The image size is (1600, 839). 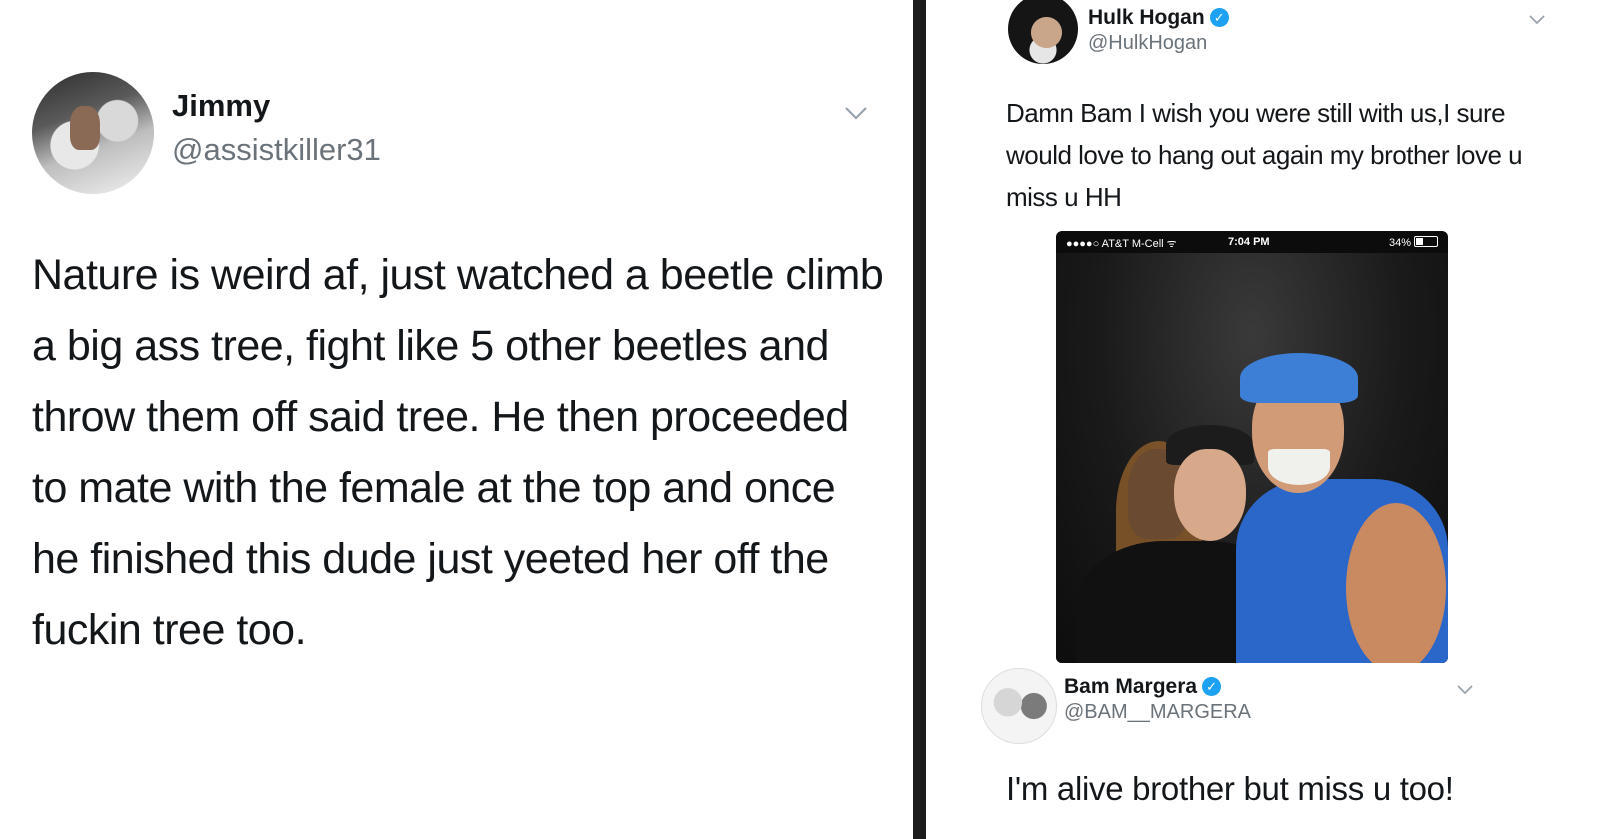 What do you see at coordinates (1210, 495) in the screenshot?
I see `person-left-face` at bounding box center [1210, 495].